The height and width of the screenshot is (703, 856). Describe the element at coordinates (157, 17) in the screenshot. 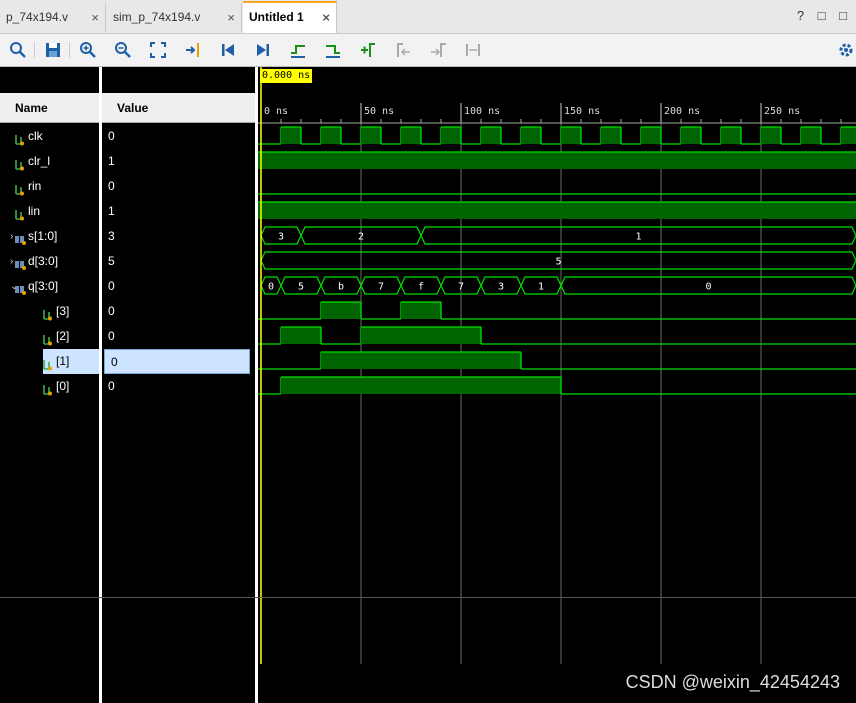

I see `tab-label: sim_p_74x194.v` at that location.